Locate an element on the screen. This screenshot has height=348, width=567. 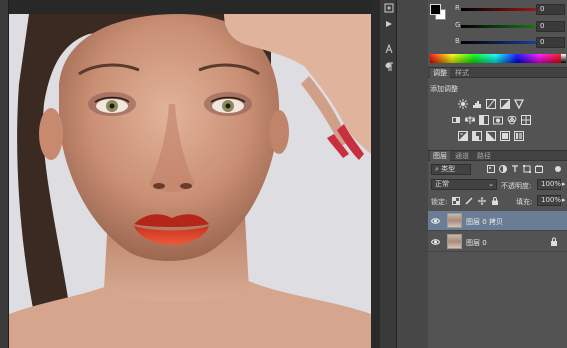
color-spectrum-shade is located at coordinates (495, 58).